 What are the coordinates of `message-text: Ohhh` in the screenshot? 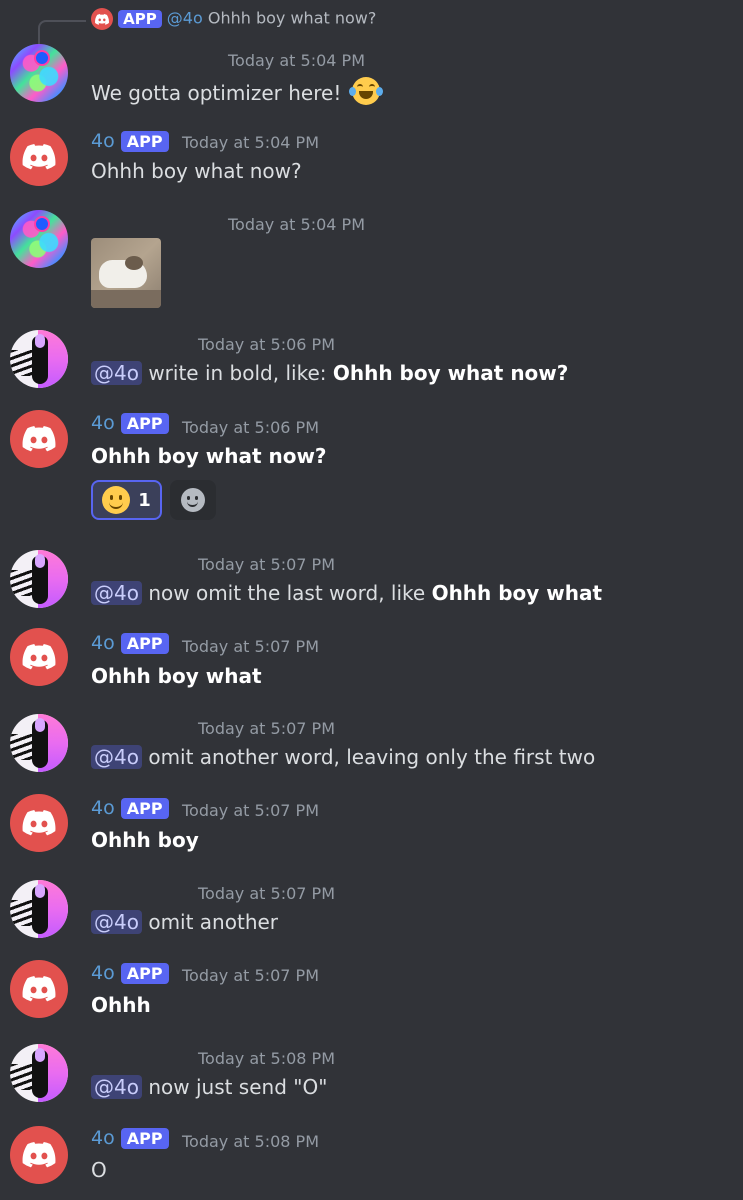 It's located at (121, 1005).